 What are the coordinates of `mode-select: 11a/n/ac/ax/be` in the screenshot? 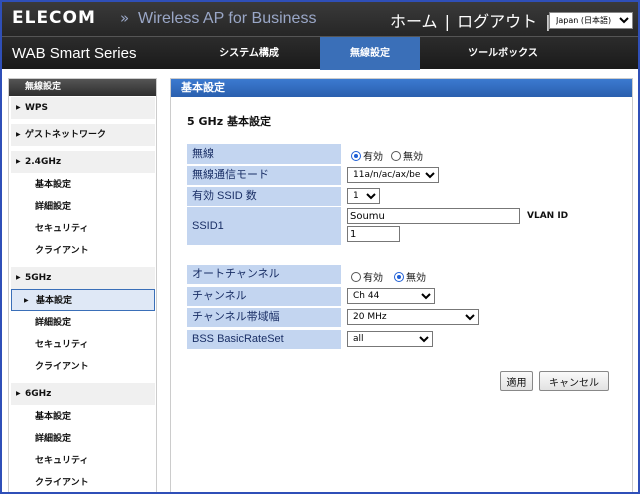 It's located at (393, 175).